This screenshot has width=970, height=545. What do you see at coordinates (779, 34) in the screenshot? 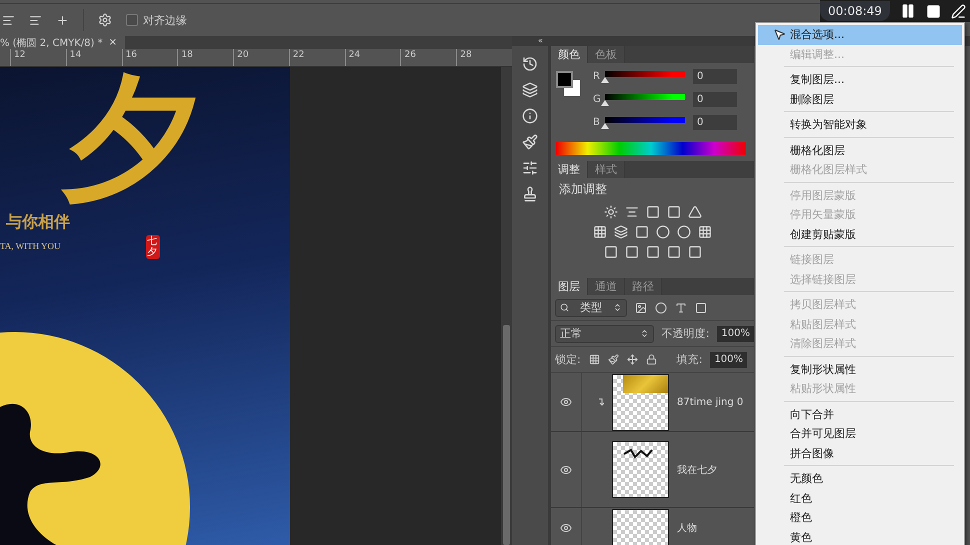
I see `cursor-icon` at bounding box center [779, 34].